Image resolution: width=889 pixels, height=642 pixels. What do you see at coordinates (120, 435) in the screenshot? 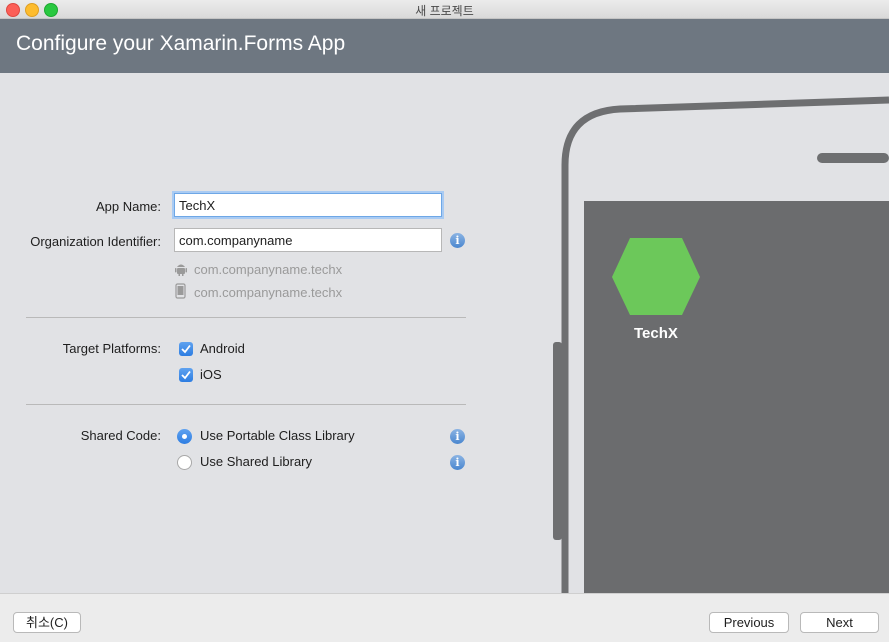
I see `shared-code-label: Shared Code:` at bounding box center [120, 435].